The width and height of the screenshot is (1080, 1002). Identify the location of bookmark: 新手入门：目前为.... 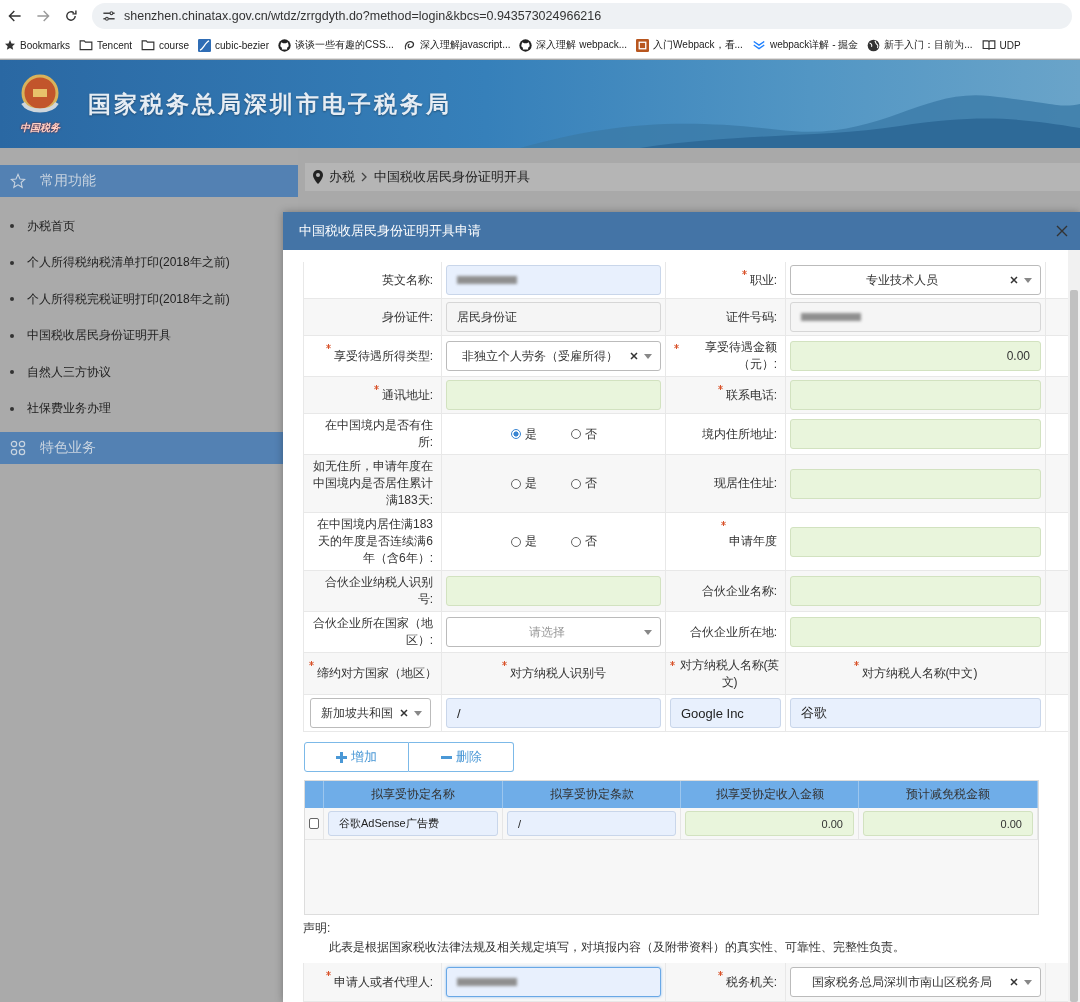
(920, 45).